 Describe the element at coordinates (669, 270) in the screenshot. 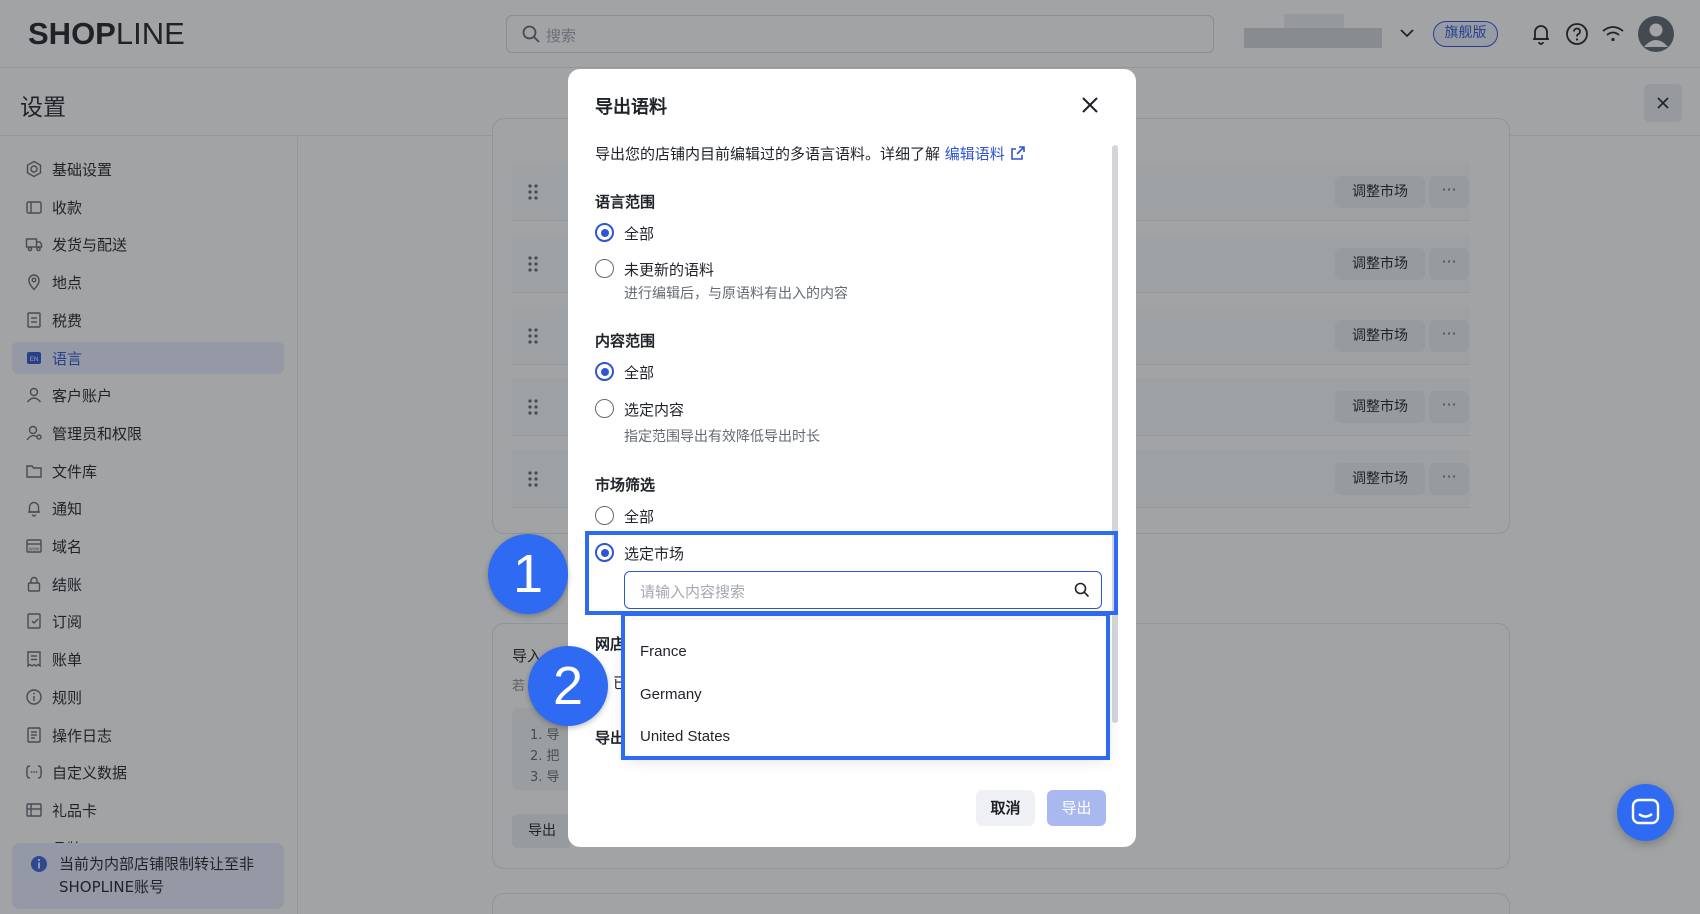

I see `radio-label: 未更新的语料` at that location.